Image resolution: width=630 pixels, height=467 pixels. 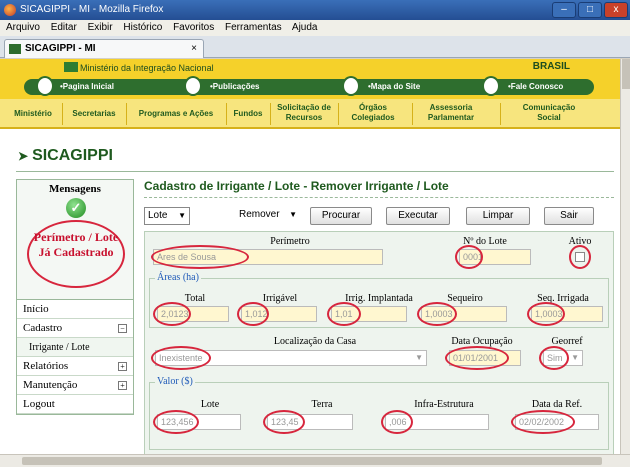 What do you see at coordinates (45, 86) in the screenshot?
I see `home-icon` at bounding box center [45, 86].